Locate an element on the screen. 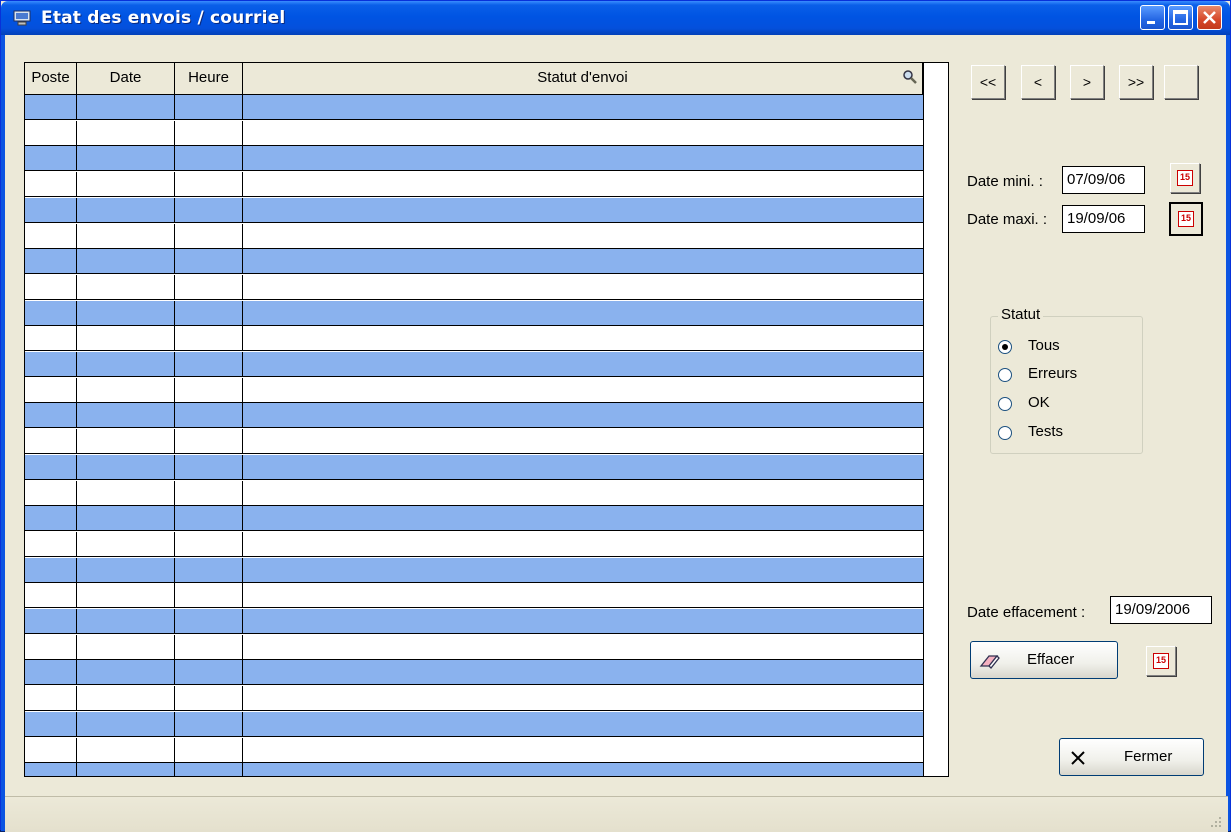 The width and height of the screenshot is (1231, 832). date-min-field: 07/09/06 is located at coordinates (1103, 180).